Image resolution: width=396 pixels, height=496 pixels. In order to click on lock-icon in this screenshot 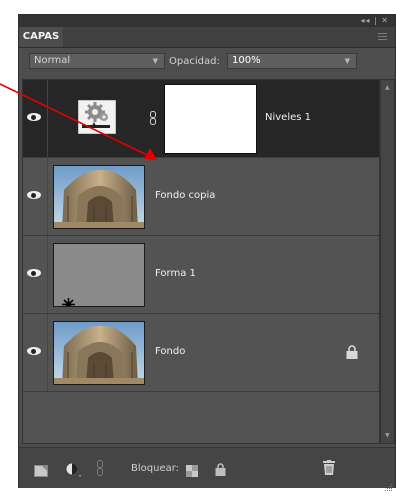, I will do `click(352, 351)`.